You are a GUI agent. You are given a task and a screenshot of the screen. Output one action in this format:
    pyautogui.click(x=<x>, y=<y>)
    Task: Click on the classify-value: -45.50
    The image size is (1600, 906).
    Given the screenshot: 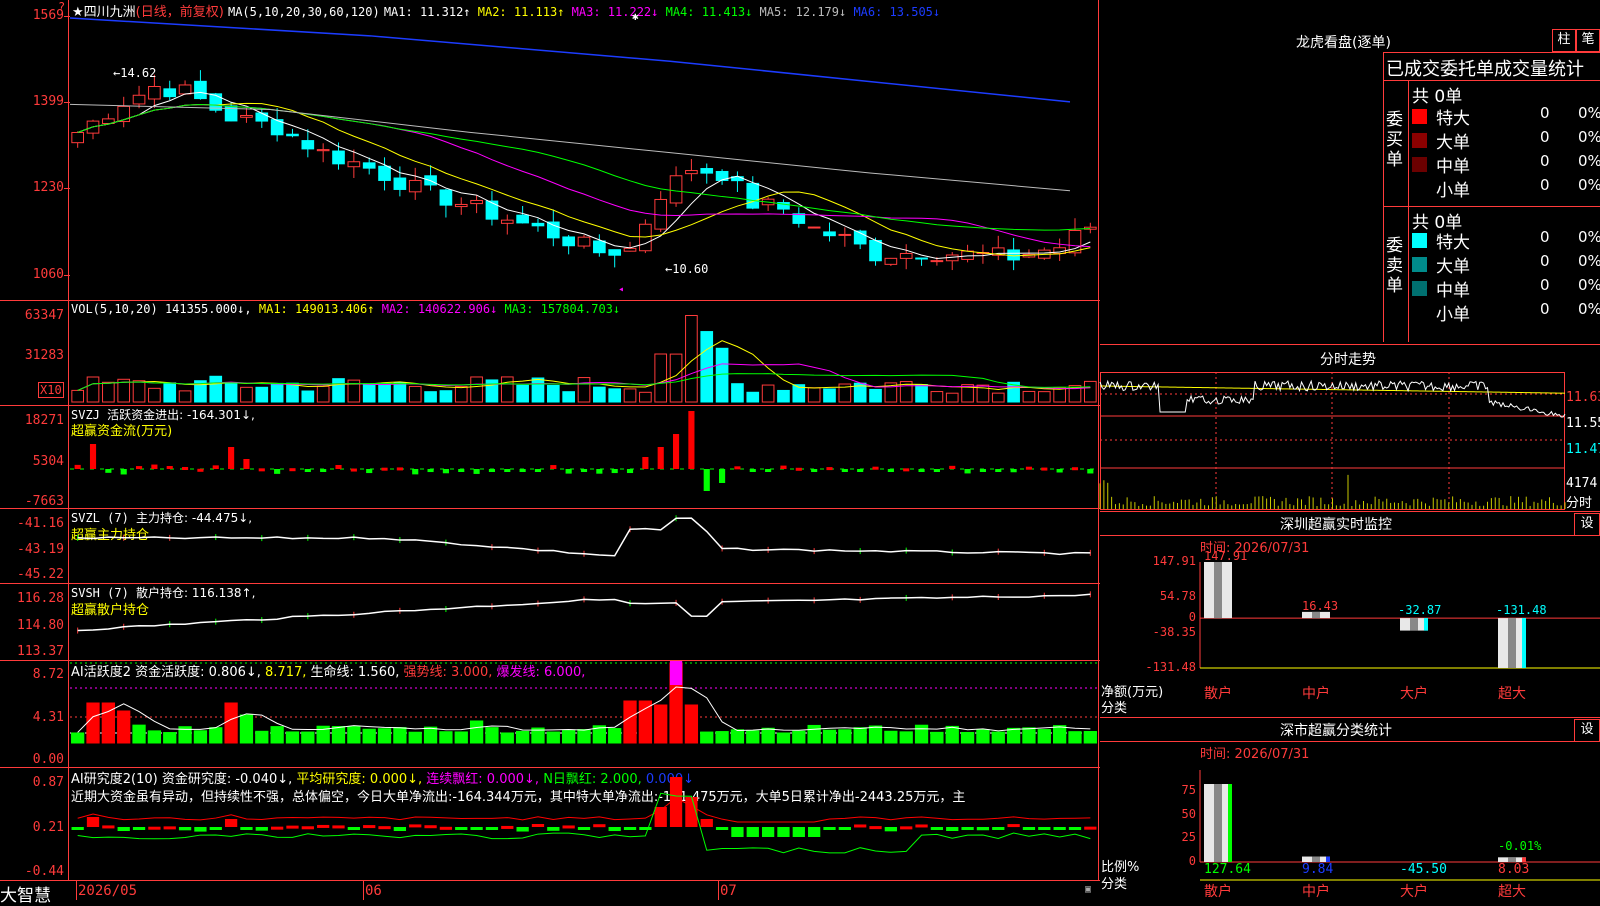 What is the action you would take?
    pyautogui.click(x=1423, y=869)
    